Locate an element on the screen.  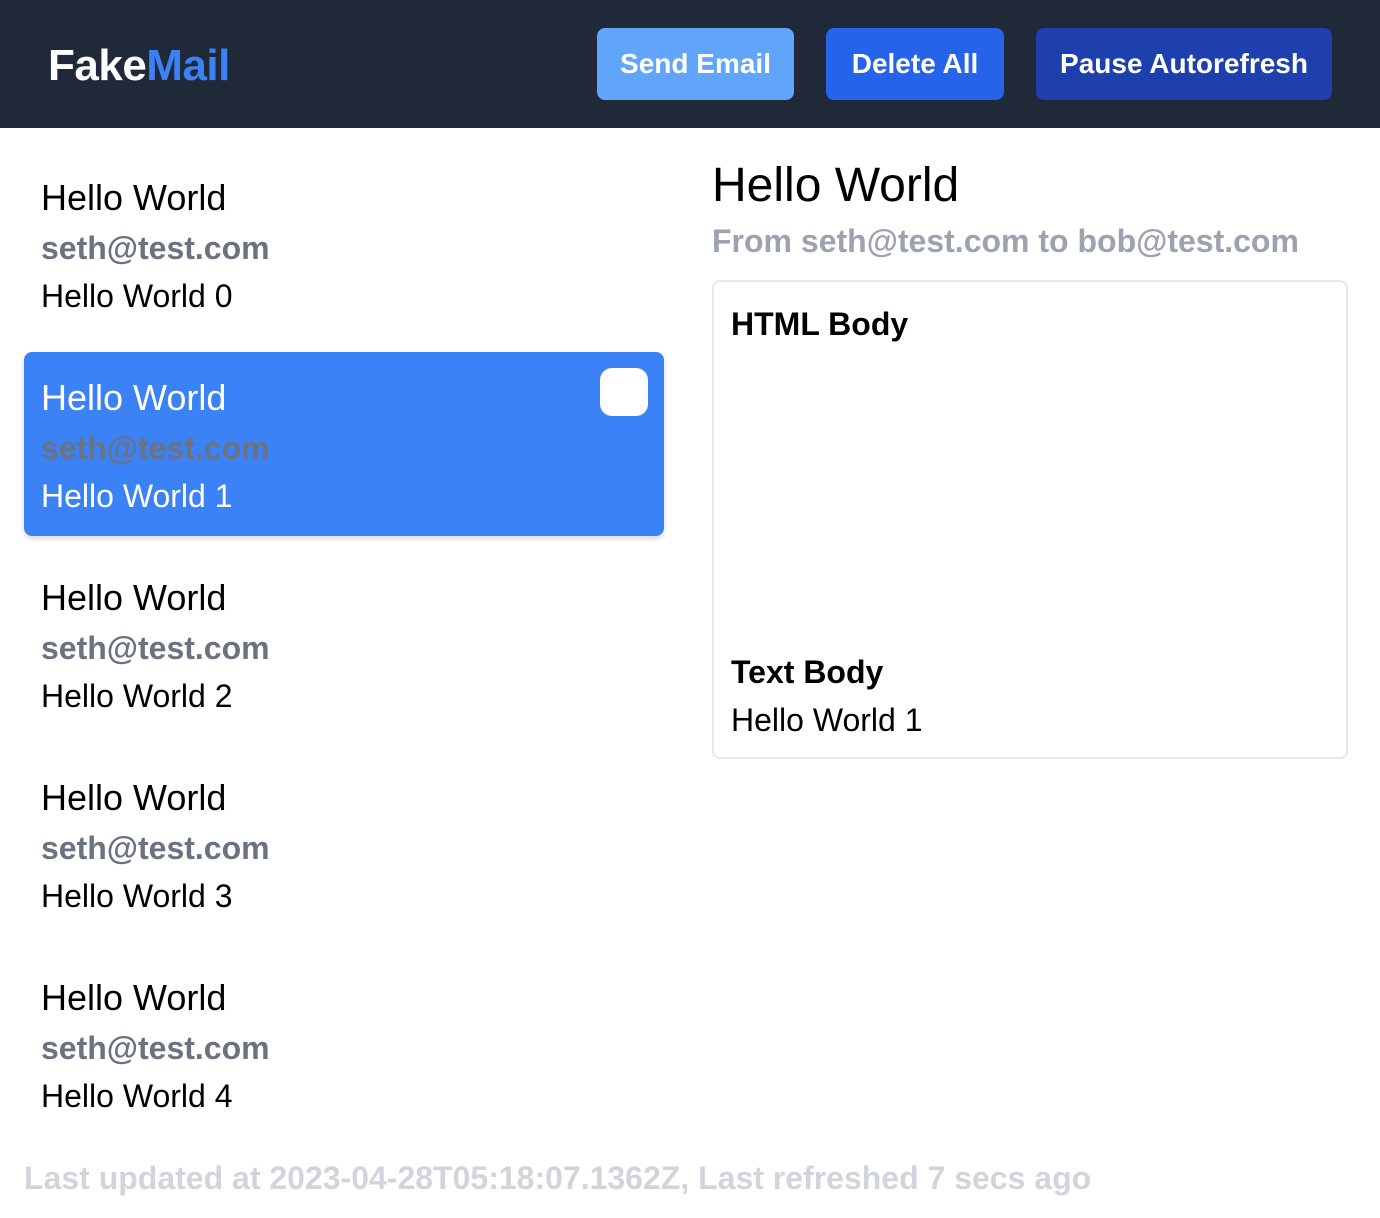
delete-all-button: Delete All is located at coordinates (915, 64).